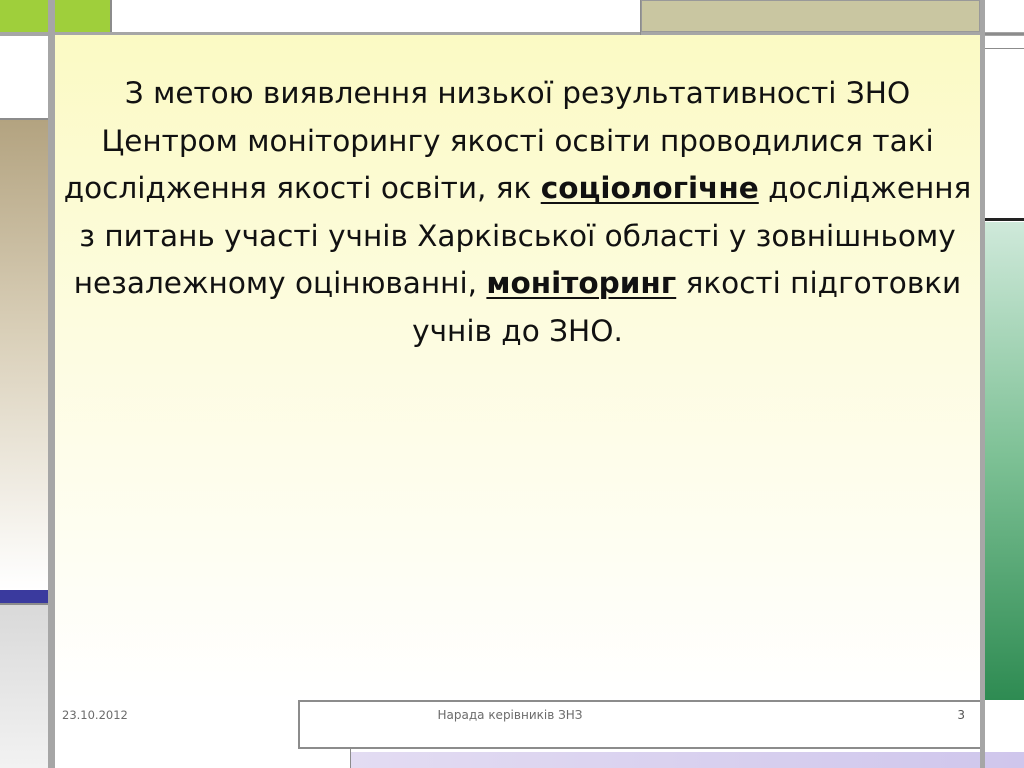  What do you see at coordinates (24, 604) in the screenshot?
I see `frame-line-left-mid` at bounding box center [24, 604].